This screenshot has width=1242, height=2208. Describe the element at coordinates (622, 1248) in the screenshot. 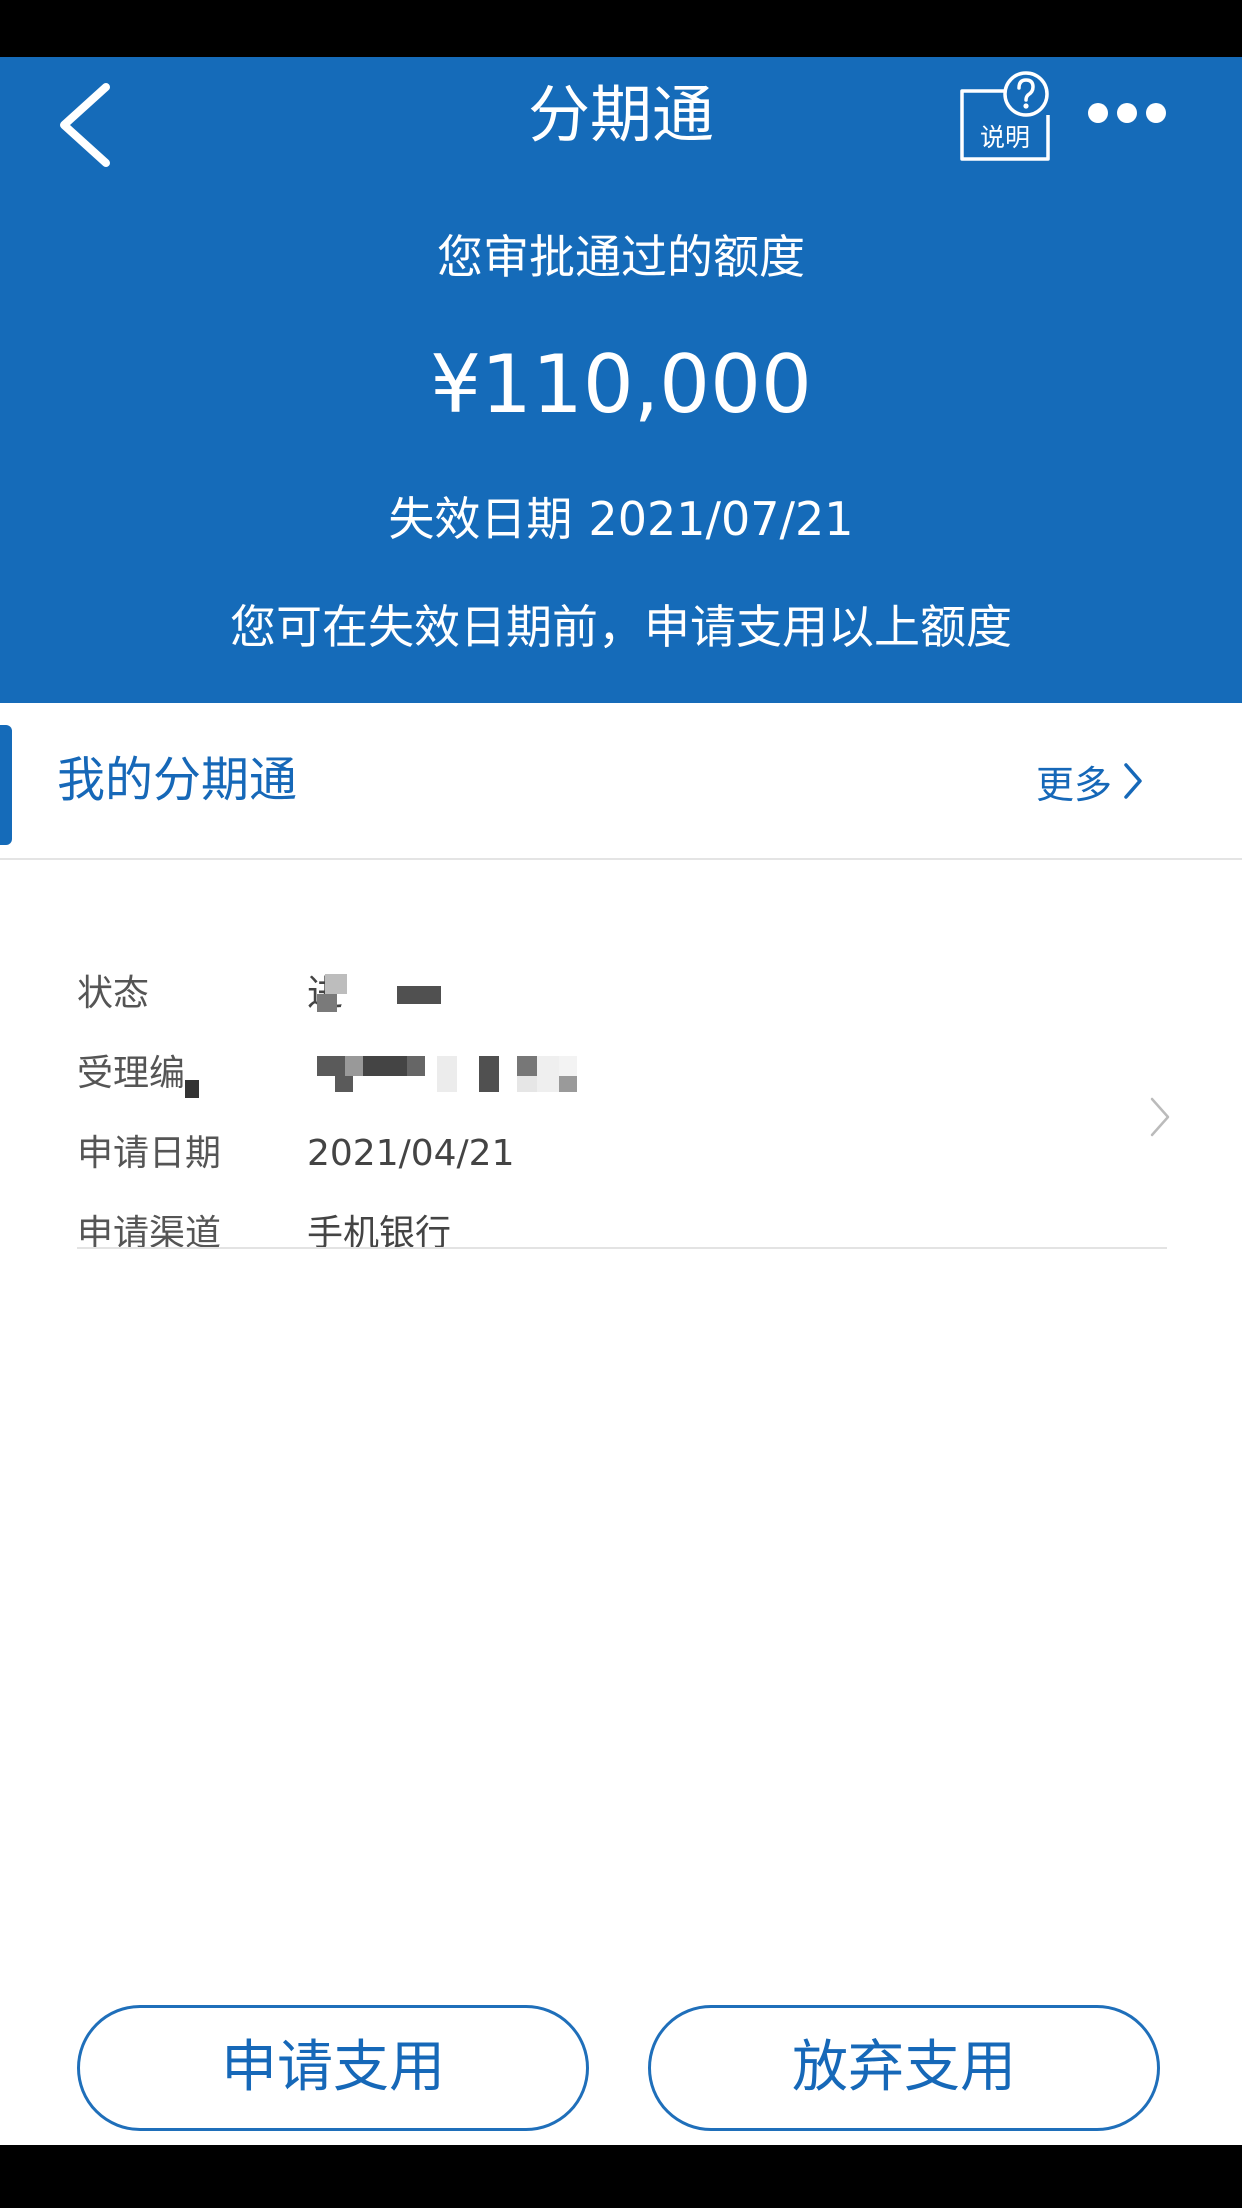

I see `record-divider` at that location.